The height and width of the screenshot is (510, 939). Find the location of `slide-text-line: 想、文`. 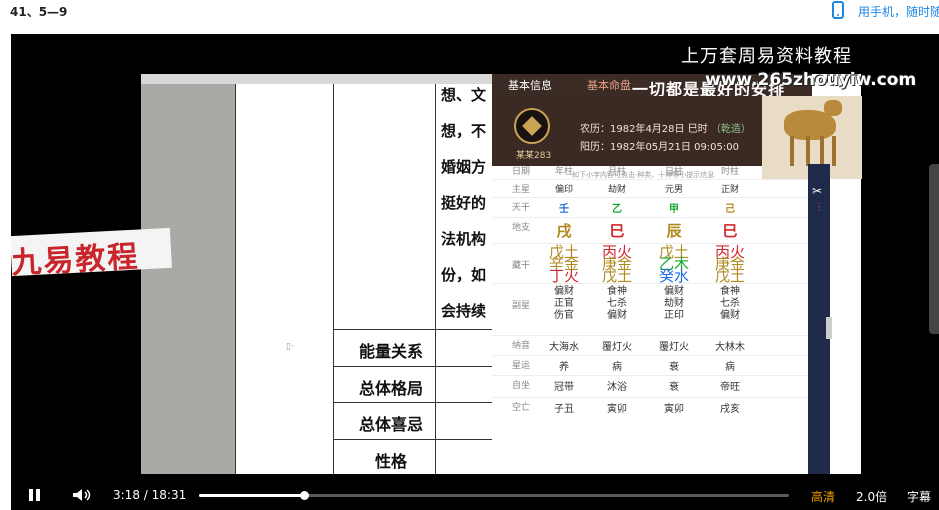

slide-text-line: 想、文 is located at coordinates (464, 95).